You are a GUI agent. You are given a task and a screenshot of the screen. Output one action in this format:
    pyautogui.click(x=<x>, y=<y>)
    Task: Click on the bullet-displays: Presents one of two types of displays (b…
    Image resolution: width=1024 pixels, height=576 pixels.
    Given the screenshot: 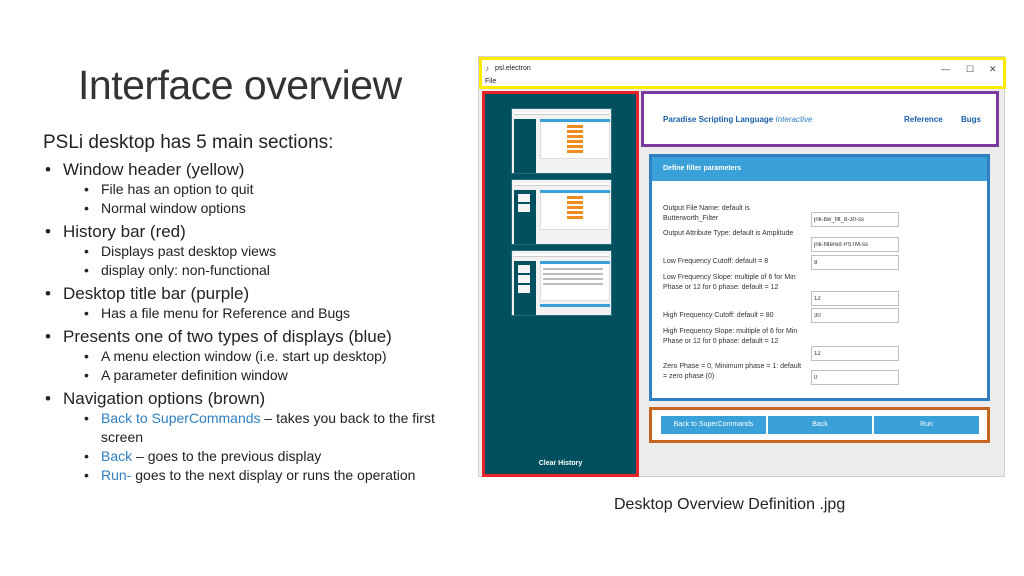 What is the action you would take?
    pyautogui.click(x=253, y=337)
    